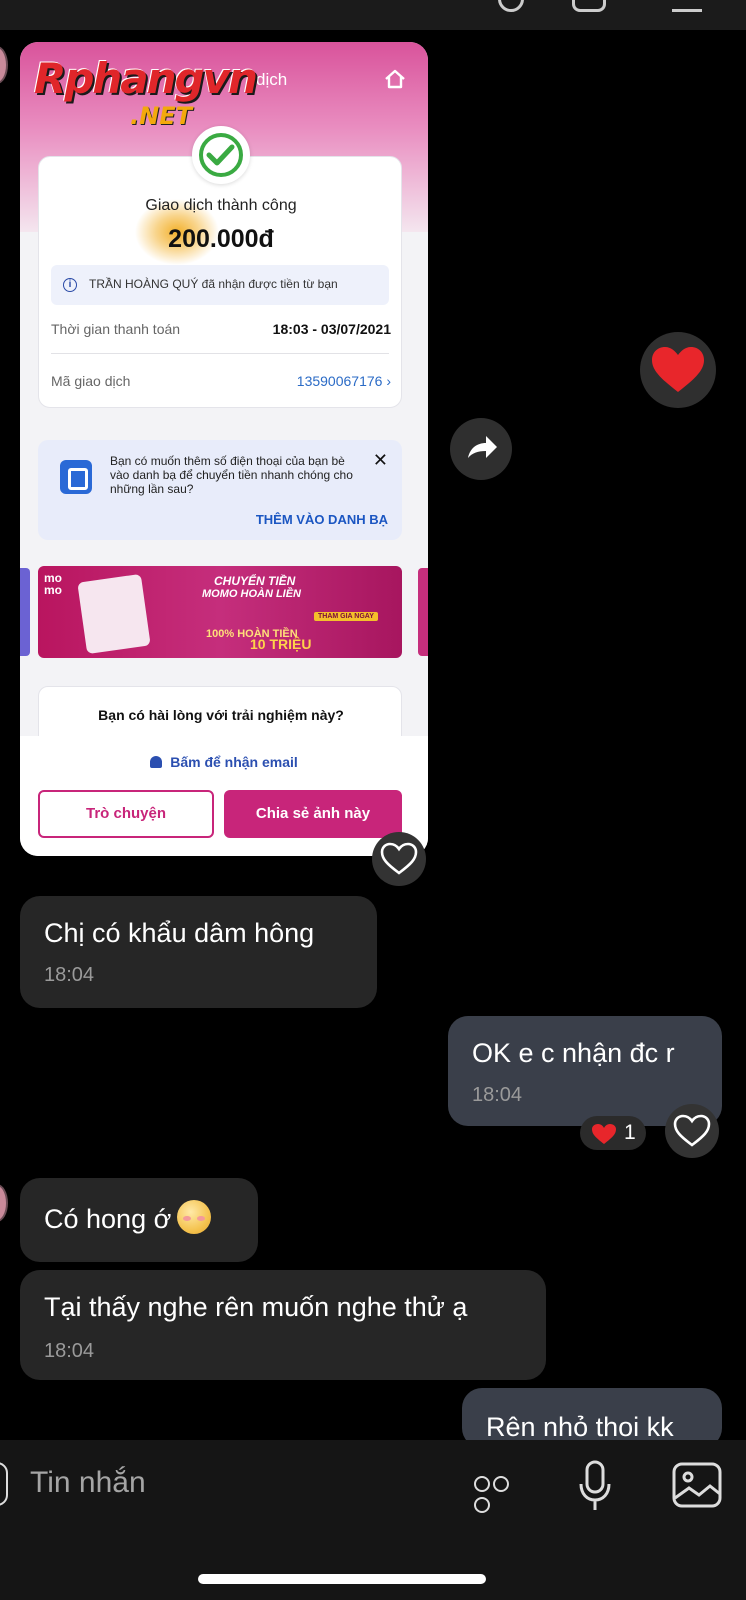 The width and height of the screenshot is (746, 1600). What do you see at coordinates (88, 1483) in the screenshot?
I see `message-input: Tin nhắn` at bounding box center [88, 1483].